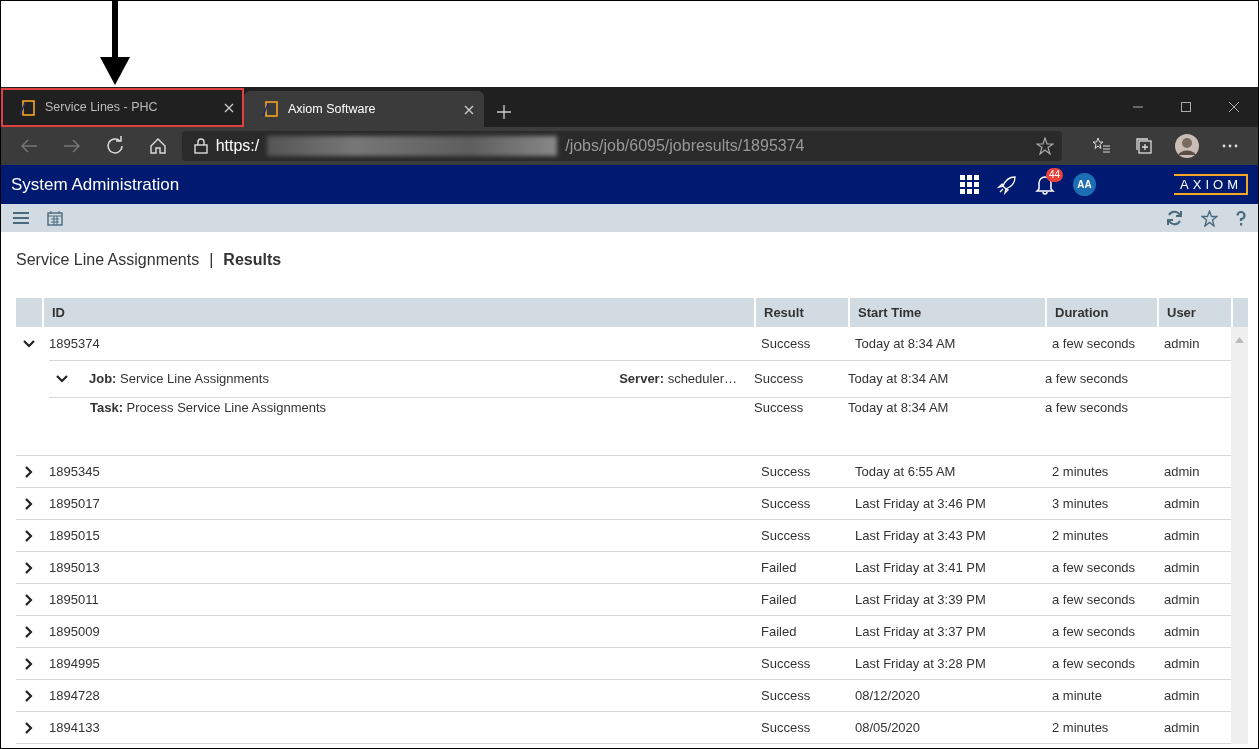 The width and height of the screenshot is (1259, 749). I want to click on breadcrumb-link: Service Line Assignments, so click(108, 273).